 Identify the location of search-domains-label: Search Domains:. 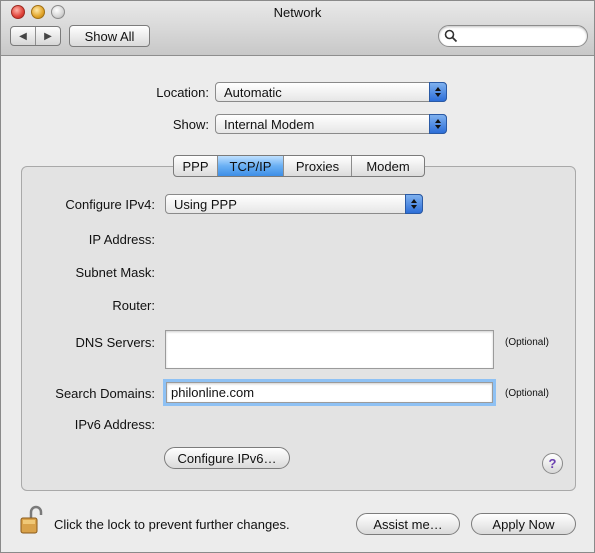
(105, 393).